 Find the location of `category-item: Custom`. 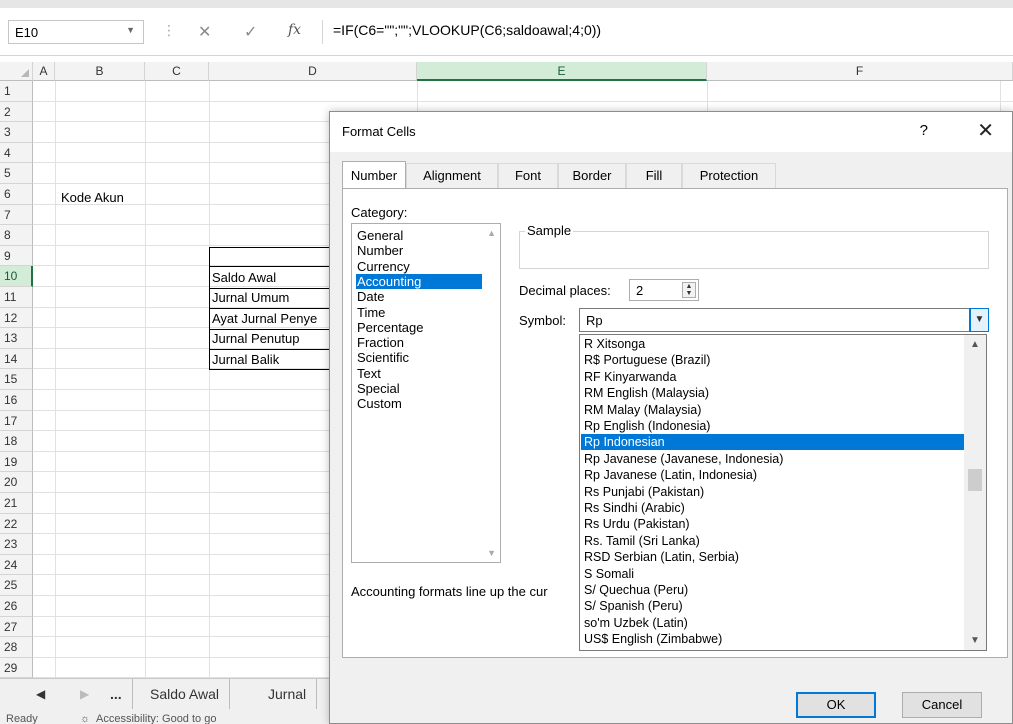

category-item: Custom is located at coordinates (419, 403).